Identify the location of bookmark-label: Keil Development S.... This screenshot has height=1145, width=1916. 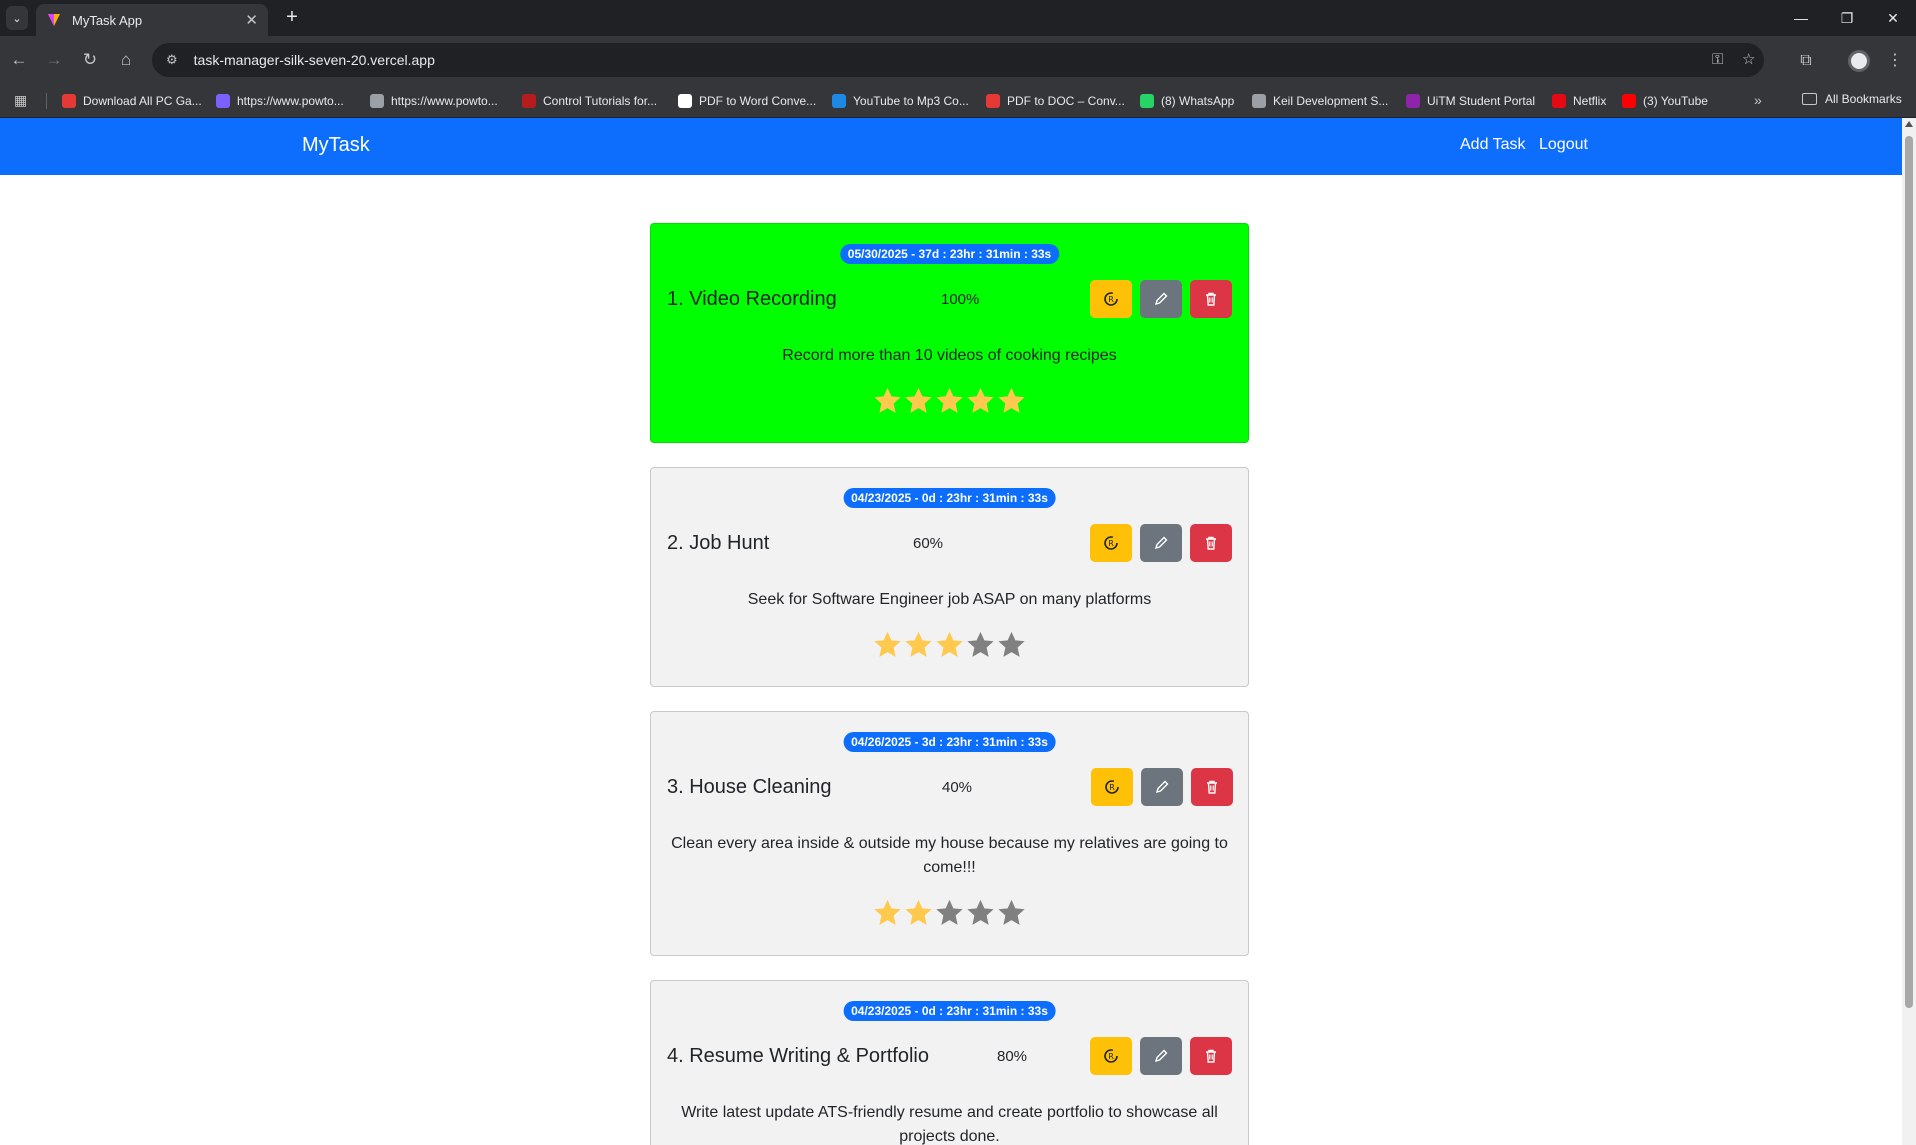
(1331, 101).